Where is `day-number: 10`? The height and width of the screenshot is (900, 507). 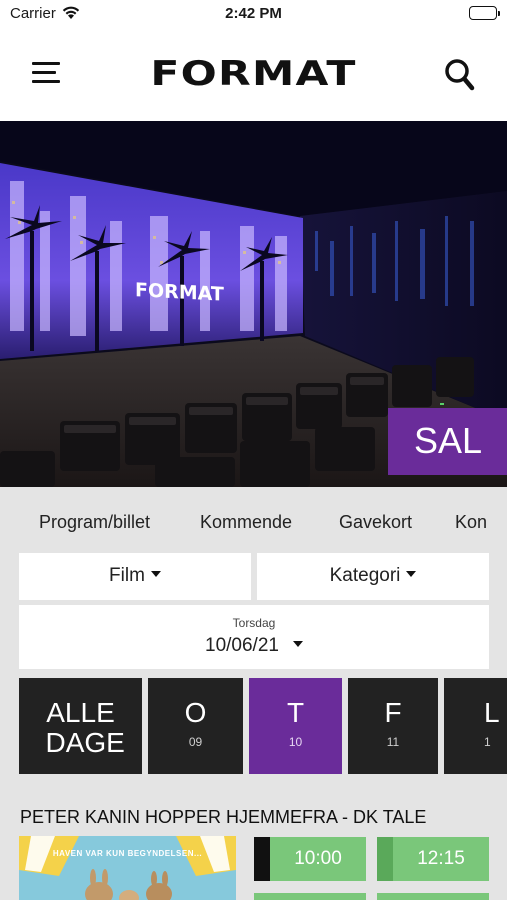 day-number: 10 is located at coordinates (295, 742).